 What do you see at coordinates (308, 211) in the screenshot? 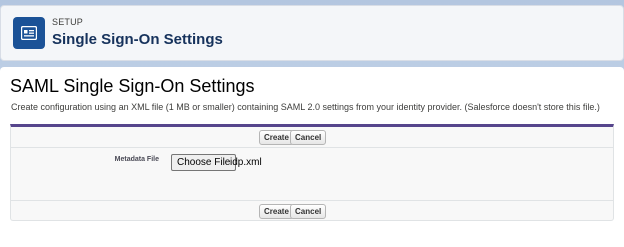
I see `cancel-button-bottom: Cancel` at bounding box center [308, 211].